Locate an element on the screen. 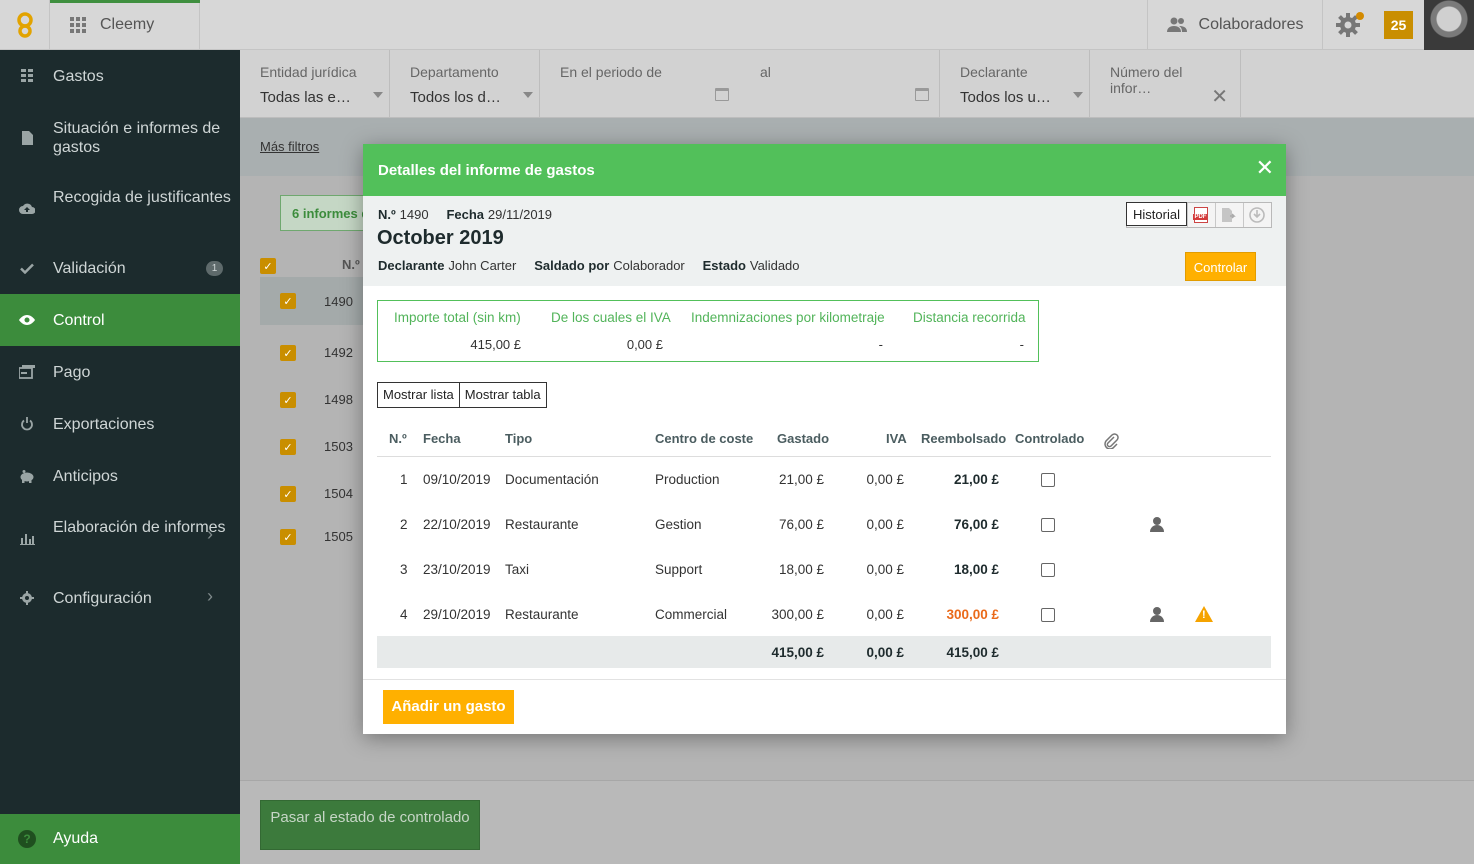 The height and width of the screenshot is (864, 1474). filter-label: Entidad jurídica is located at coordinates (308, 72).